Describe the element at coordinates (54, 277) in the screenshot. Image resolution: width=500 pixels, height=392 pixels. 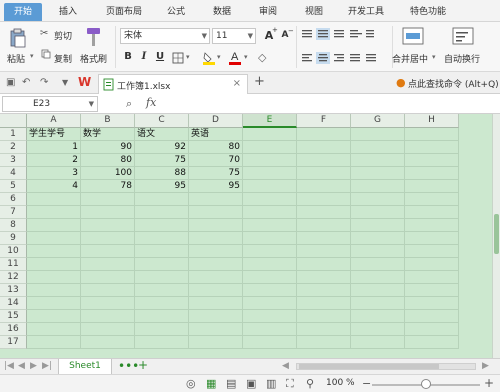
I see `cell-a12` at that location.